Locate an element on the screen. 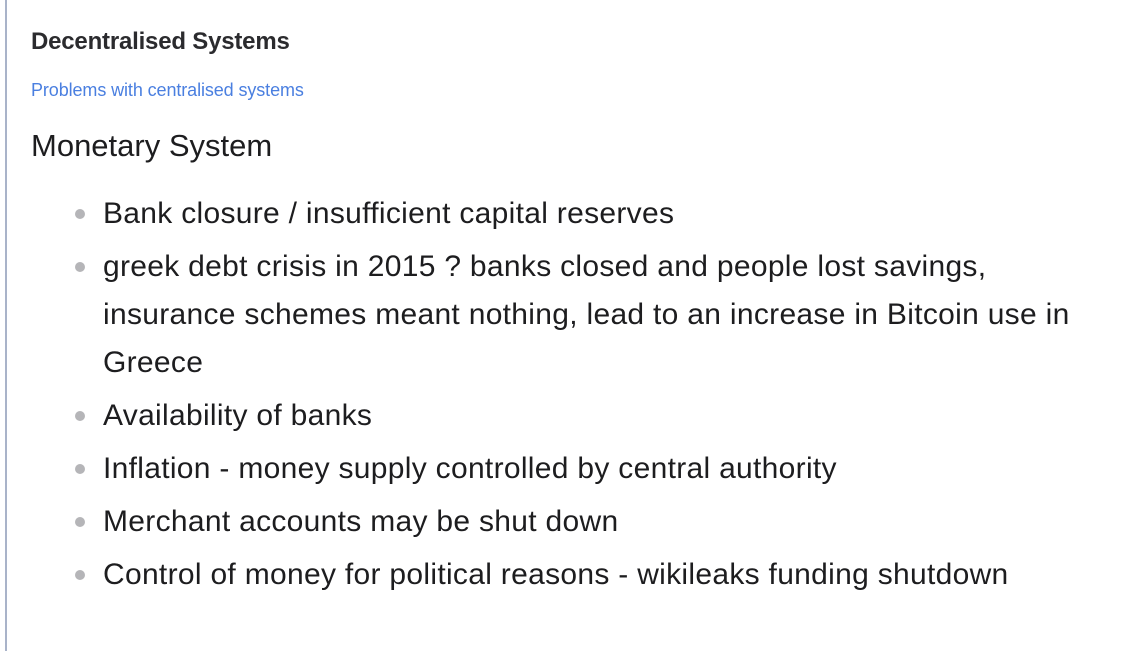  list-item: Merchant accounts may be shut down is located at coordinates (576, 522).